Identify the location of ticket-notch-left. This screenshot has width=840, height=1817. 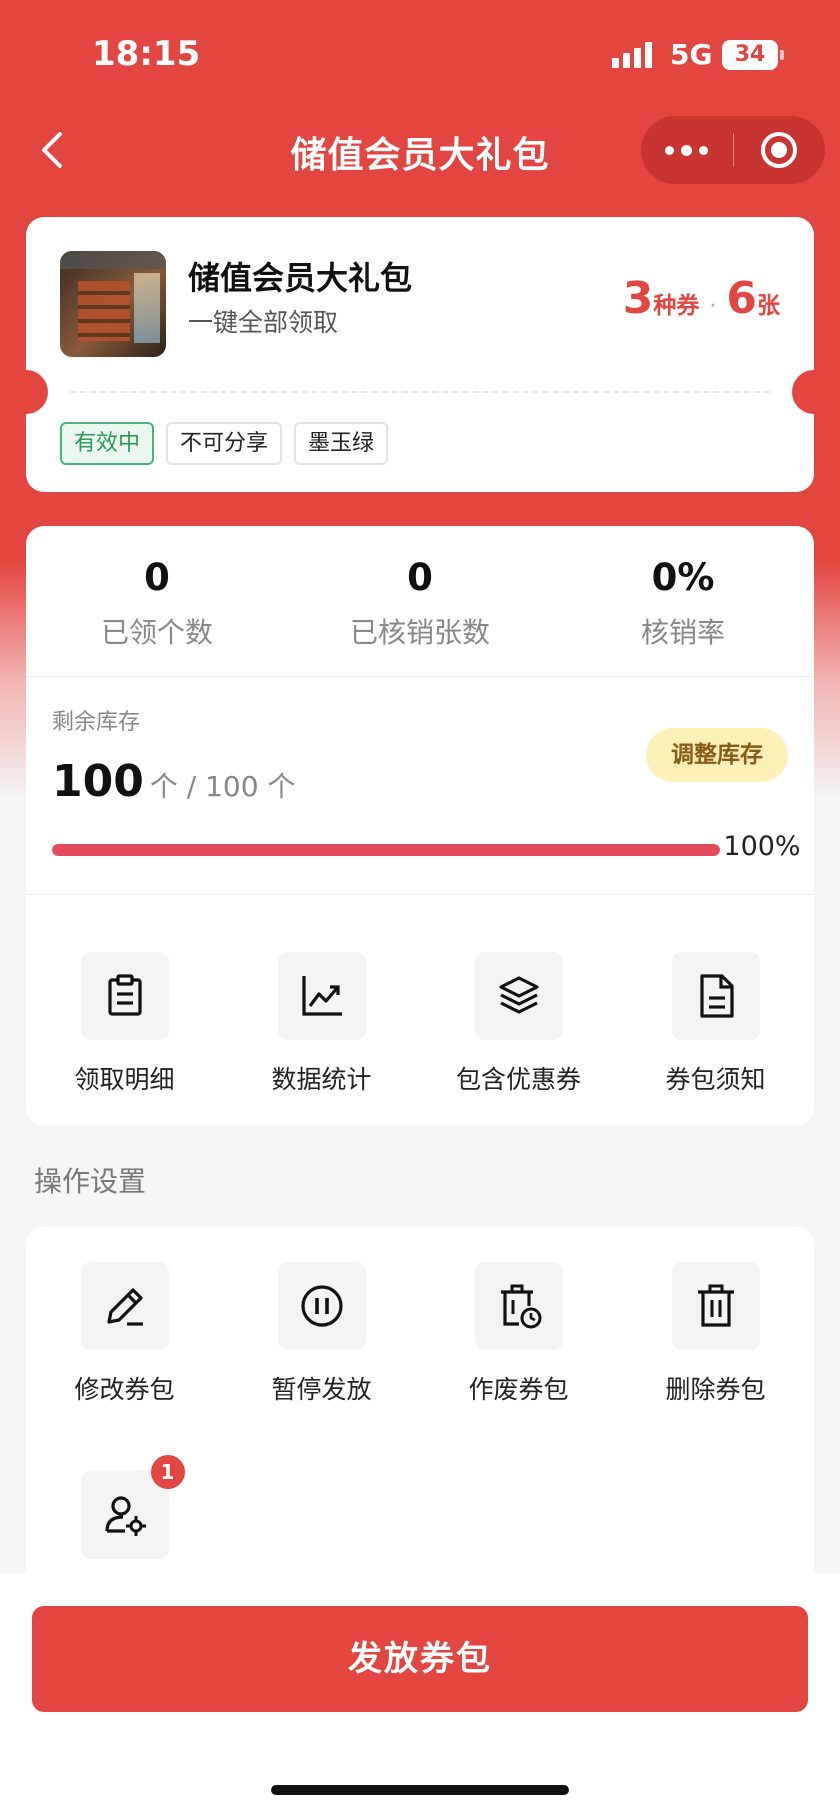
(26, 392).